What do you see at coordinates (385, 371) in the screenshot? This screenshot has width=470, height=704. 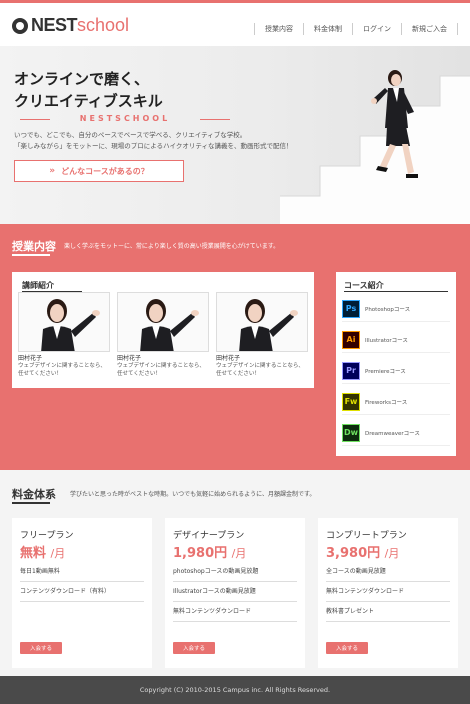 I see `course-label: Premiereコース` at bounding box center [385, 371].